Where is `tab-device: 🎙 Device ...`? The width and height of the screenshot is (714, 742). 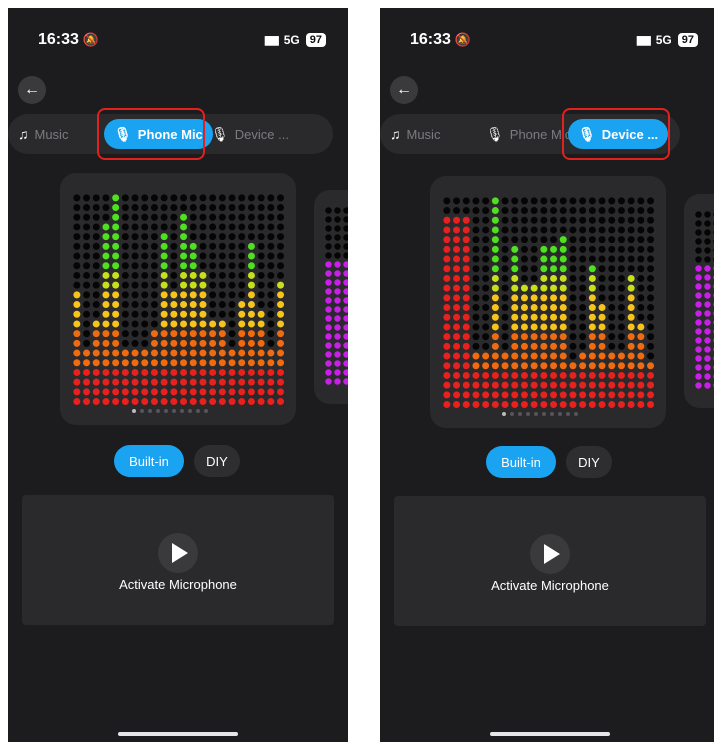
tab-device: 🎙 Device ... is located at coordinates (250, 134).